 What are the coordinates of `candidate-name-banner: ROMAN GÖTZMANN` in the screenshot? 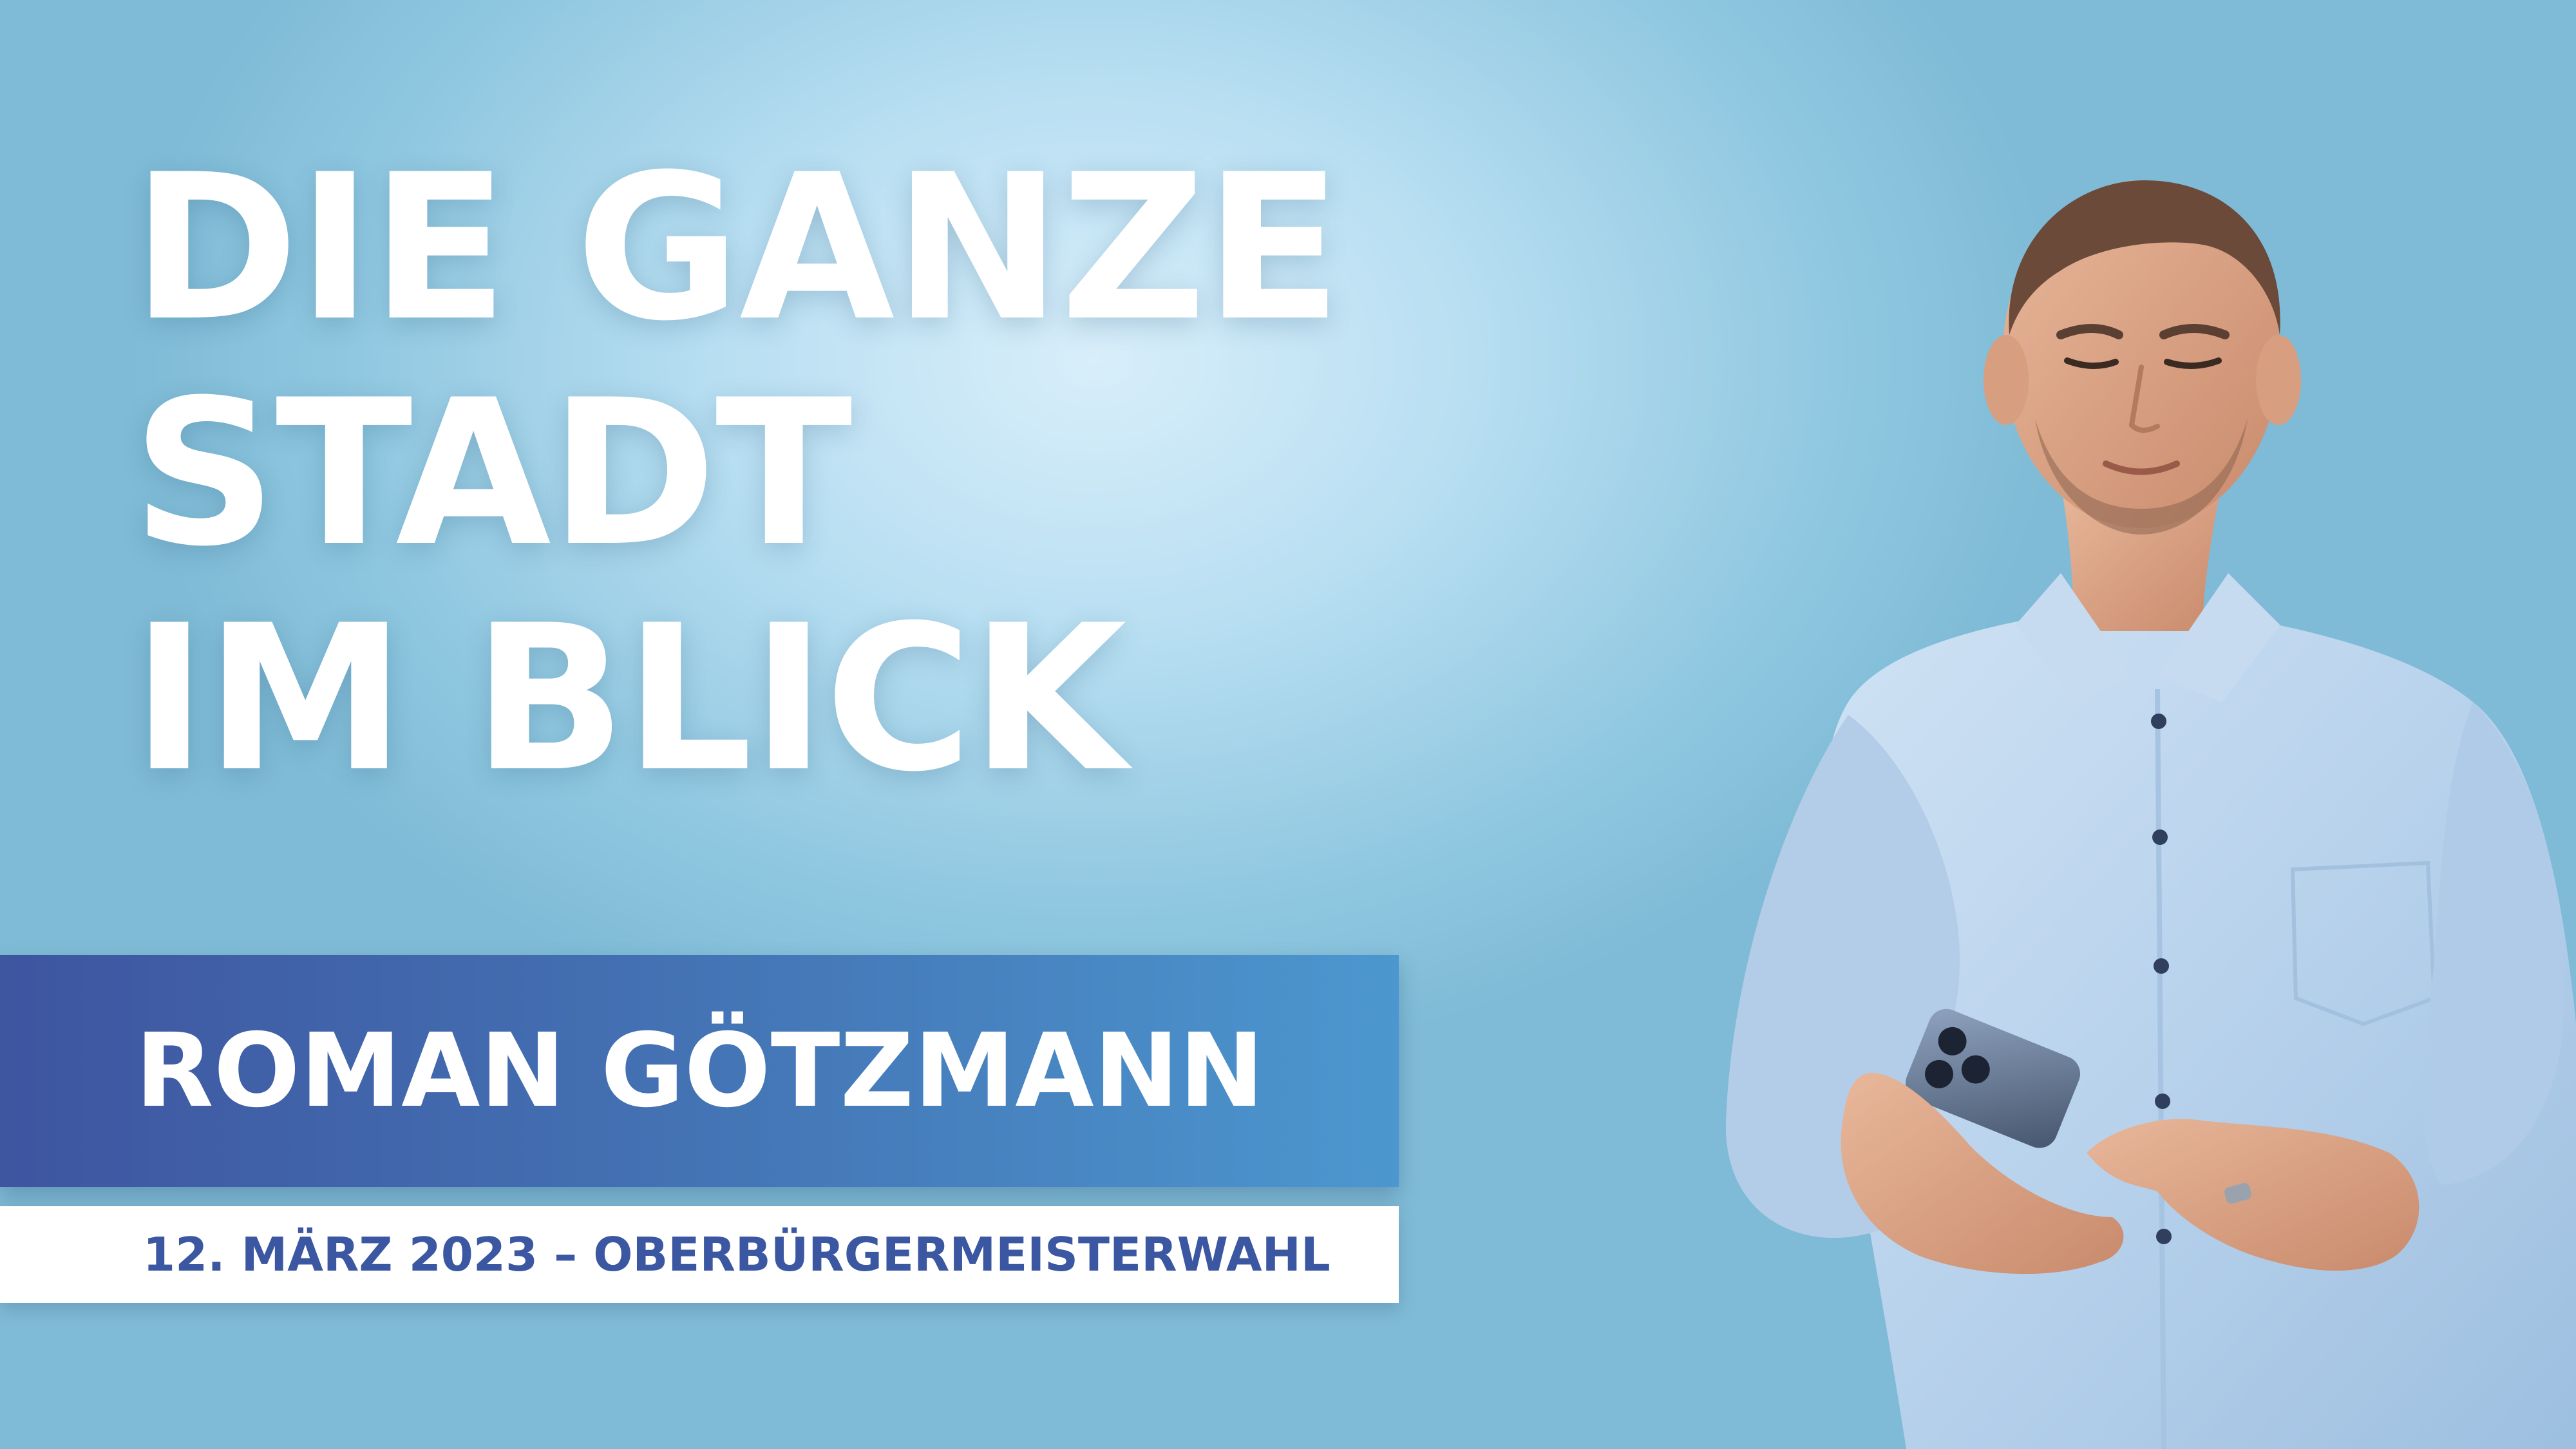 It's located at (699, 1071).